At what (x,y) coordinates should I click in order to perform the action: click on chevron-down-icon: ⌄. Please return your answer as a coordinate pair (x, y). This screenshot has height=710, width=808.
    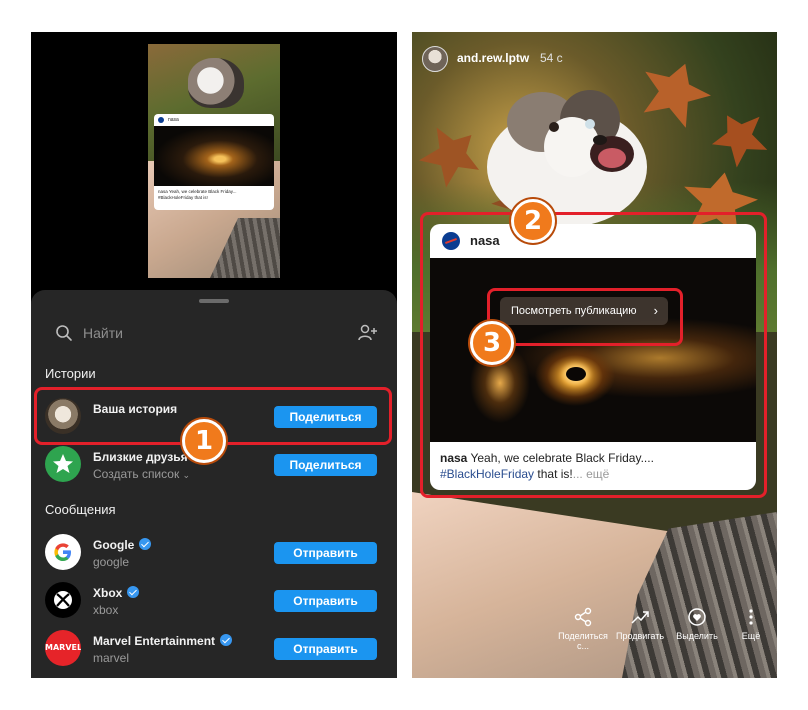
    Looking at the image, I should click on (186, 475).